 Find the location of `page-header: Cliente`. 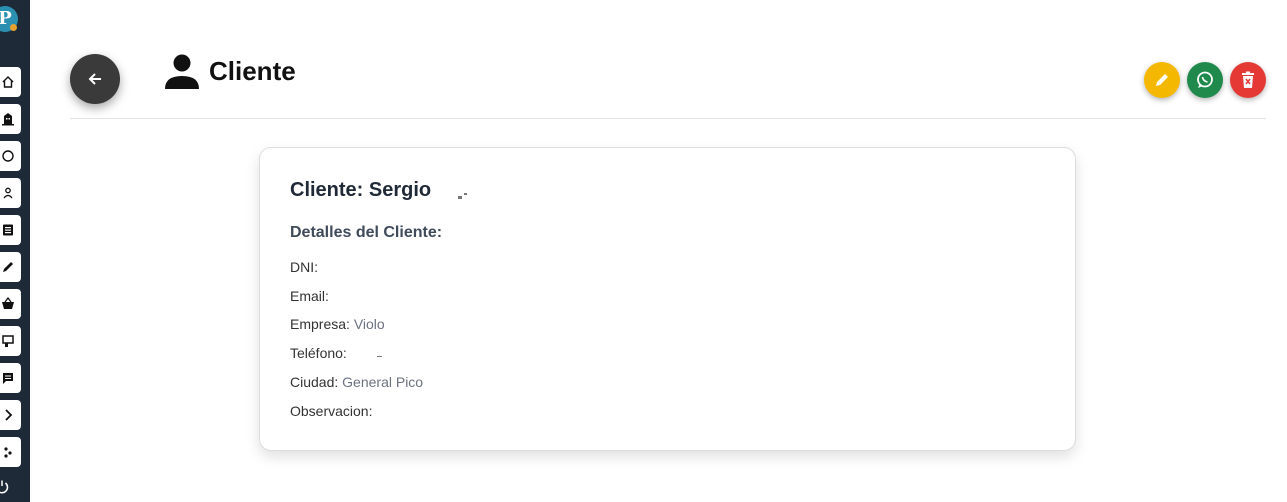

page-header: Cliente is located at coordinates (229, 71).